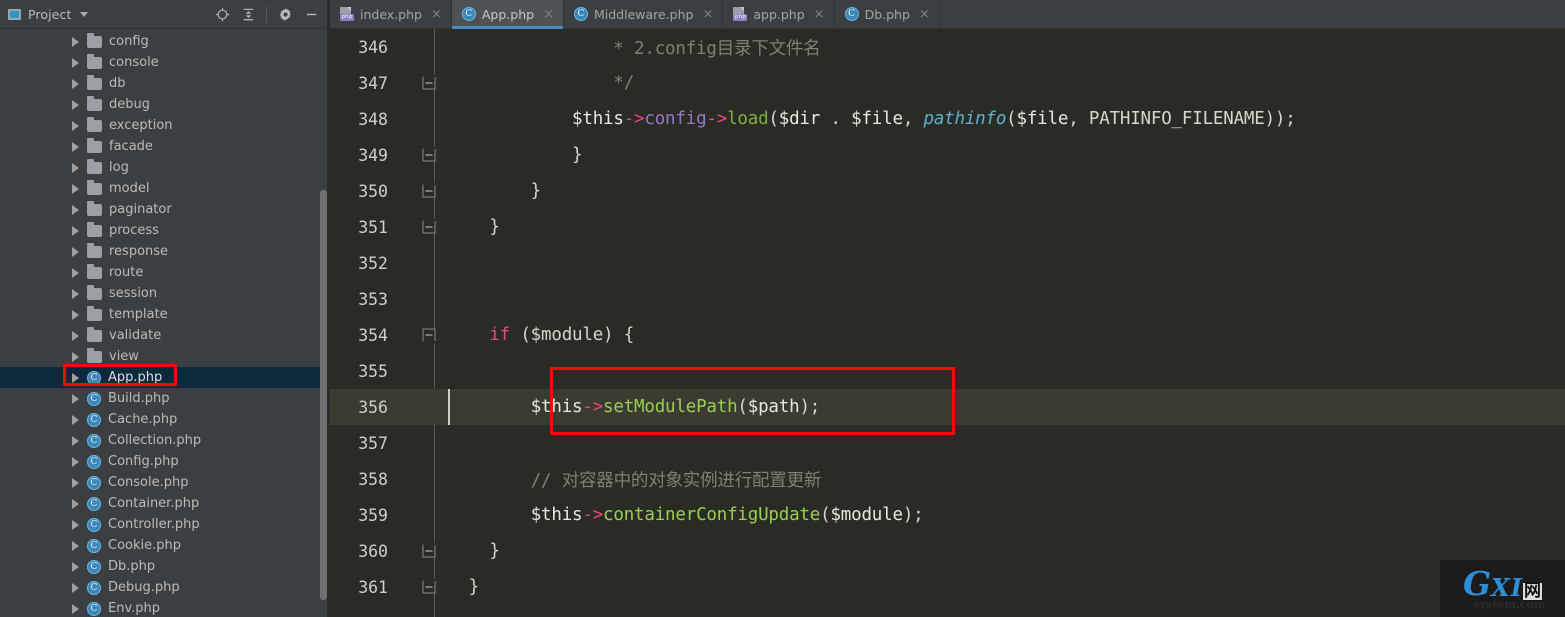  Describe the element at coordinates (165, 125) in the screenshot. I see `tree-item-exception: exception` at that location.